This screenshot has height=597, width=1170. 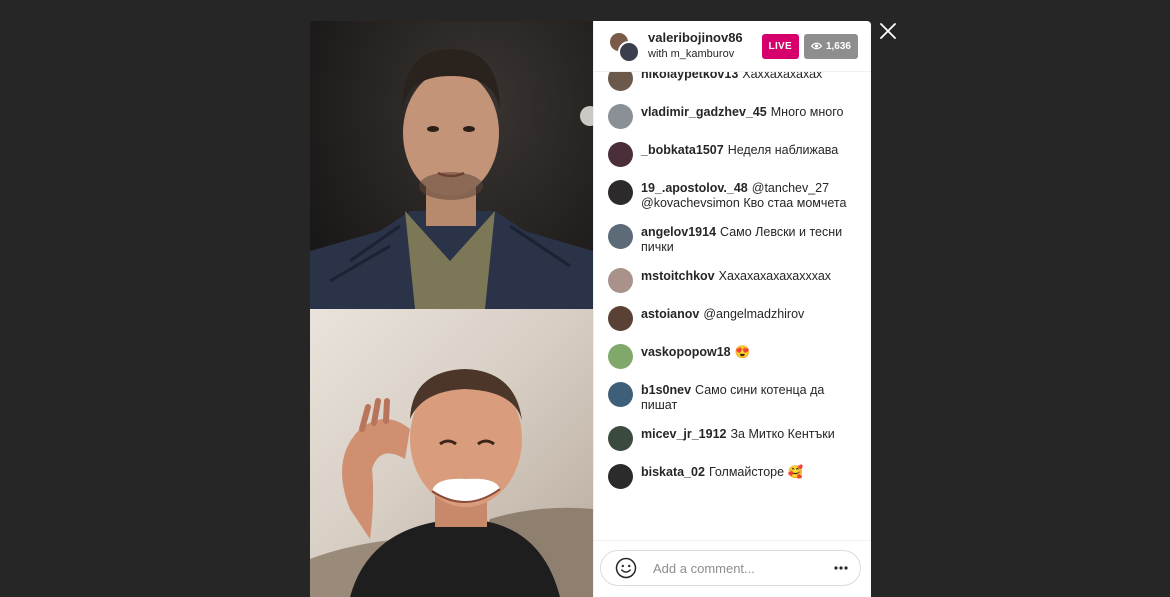 I want to click on with-guest-text: with m_kamburov, so click(x=705, y=54).